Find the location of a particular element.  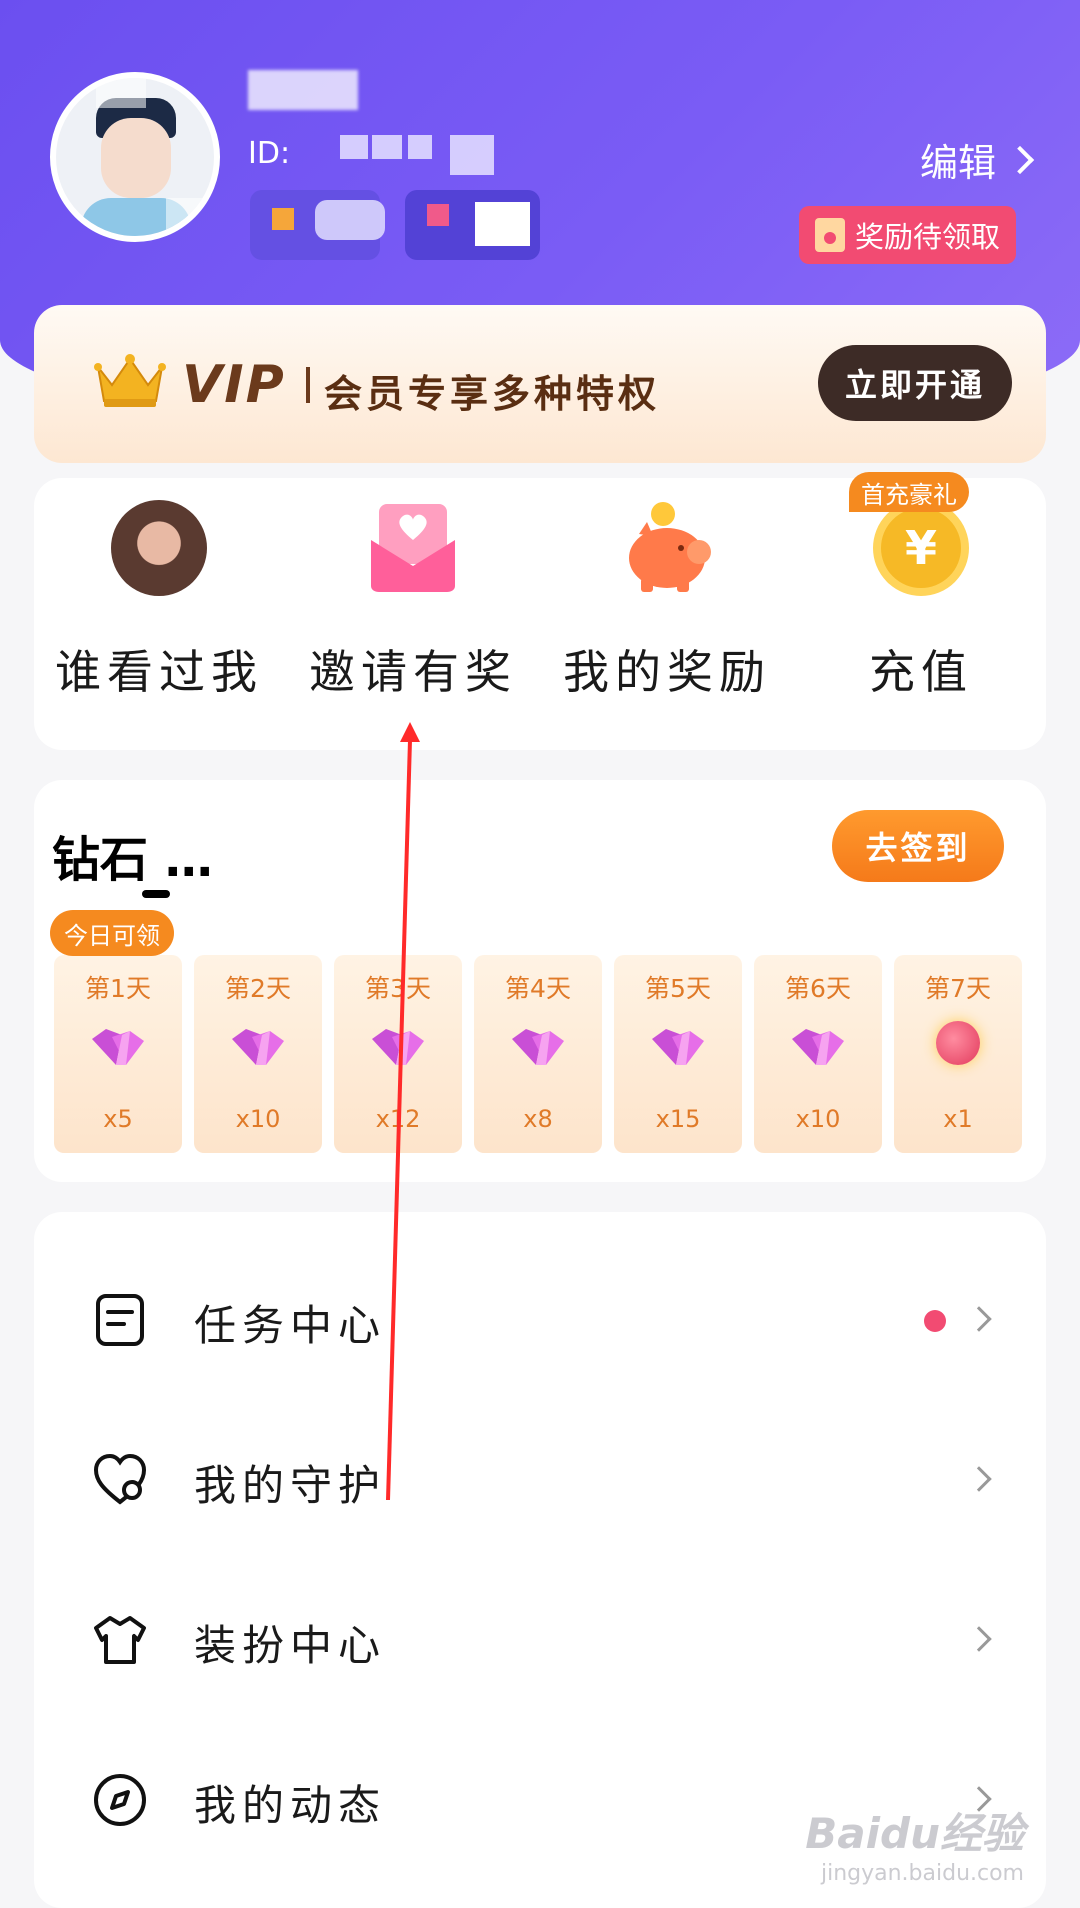

checkin-day: 第1天 x5 is located at coordinates (118, 1054).